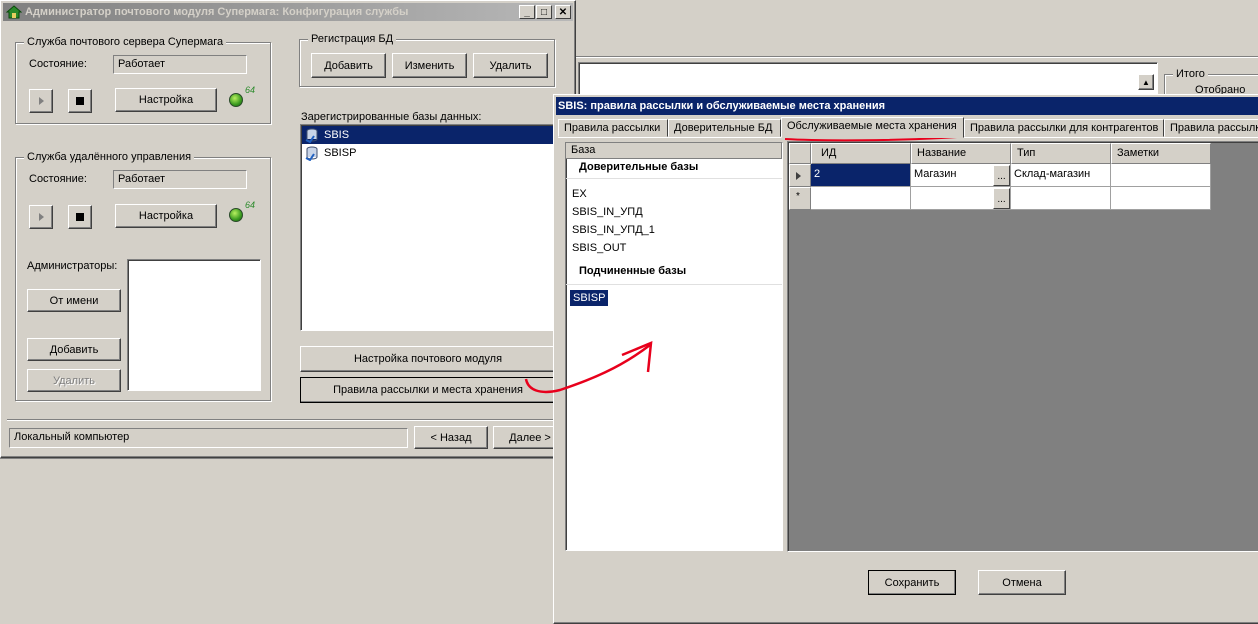  I want to click on admin-add-button: Добавить, so click(74, 349).